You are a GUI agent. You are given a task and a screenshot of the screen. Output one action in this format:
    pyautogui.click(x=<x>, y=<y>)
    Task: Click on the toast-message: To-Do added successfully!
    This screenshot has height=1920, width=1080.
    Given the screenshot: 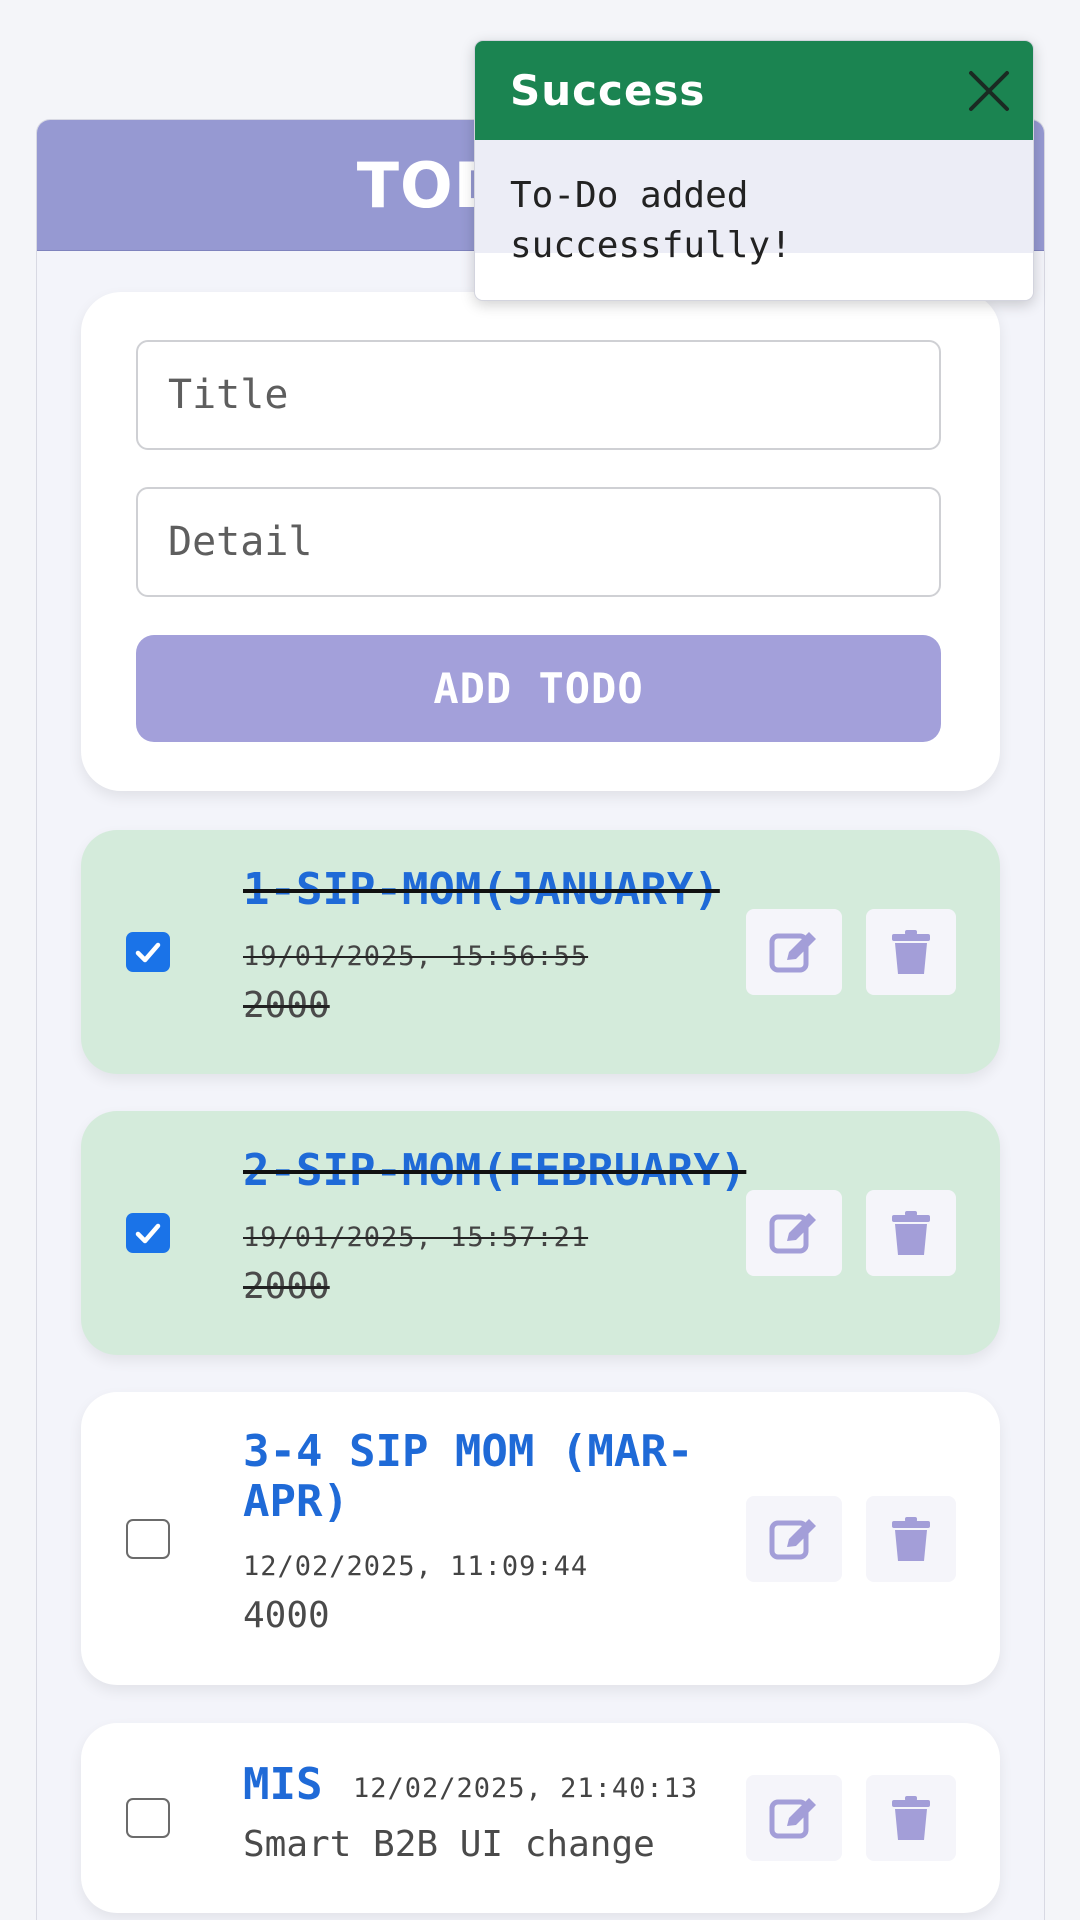 What is the action you would take?
    pyautogui.click(x=651, y=220)
    